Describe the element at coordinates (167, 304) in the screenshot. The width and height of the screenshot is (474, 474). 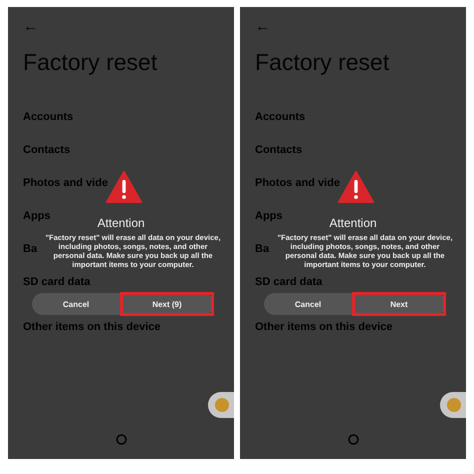
I see `dialog-button: Next (9)` at that location.